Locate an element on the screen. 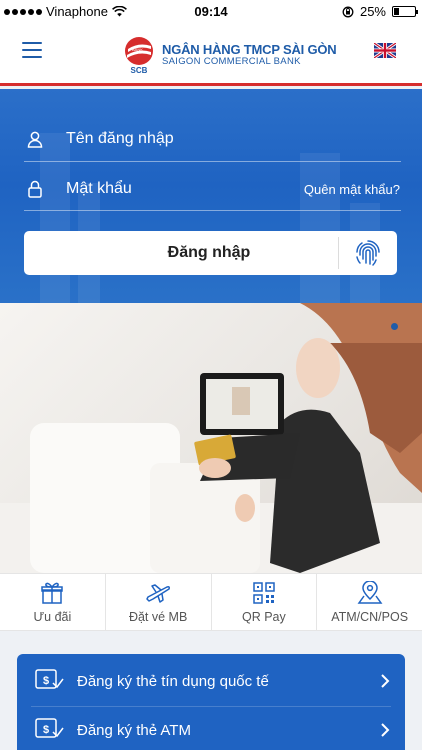 The height and width of the screenshot is (750, 422). battery-info: 25% is located at coordinates (380, 11).